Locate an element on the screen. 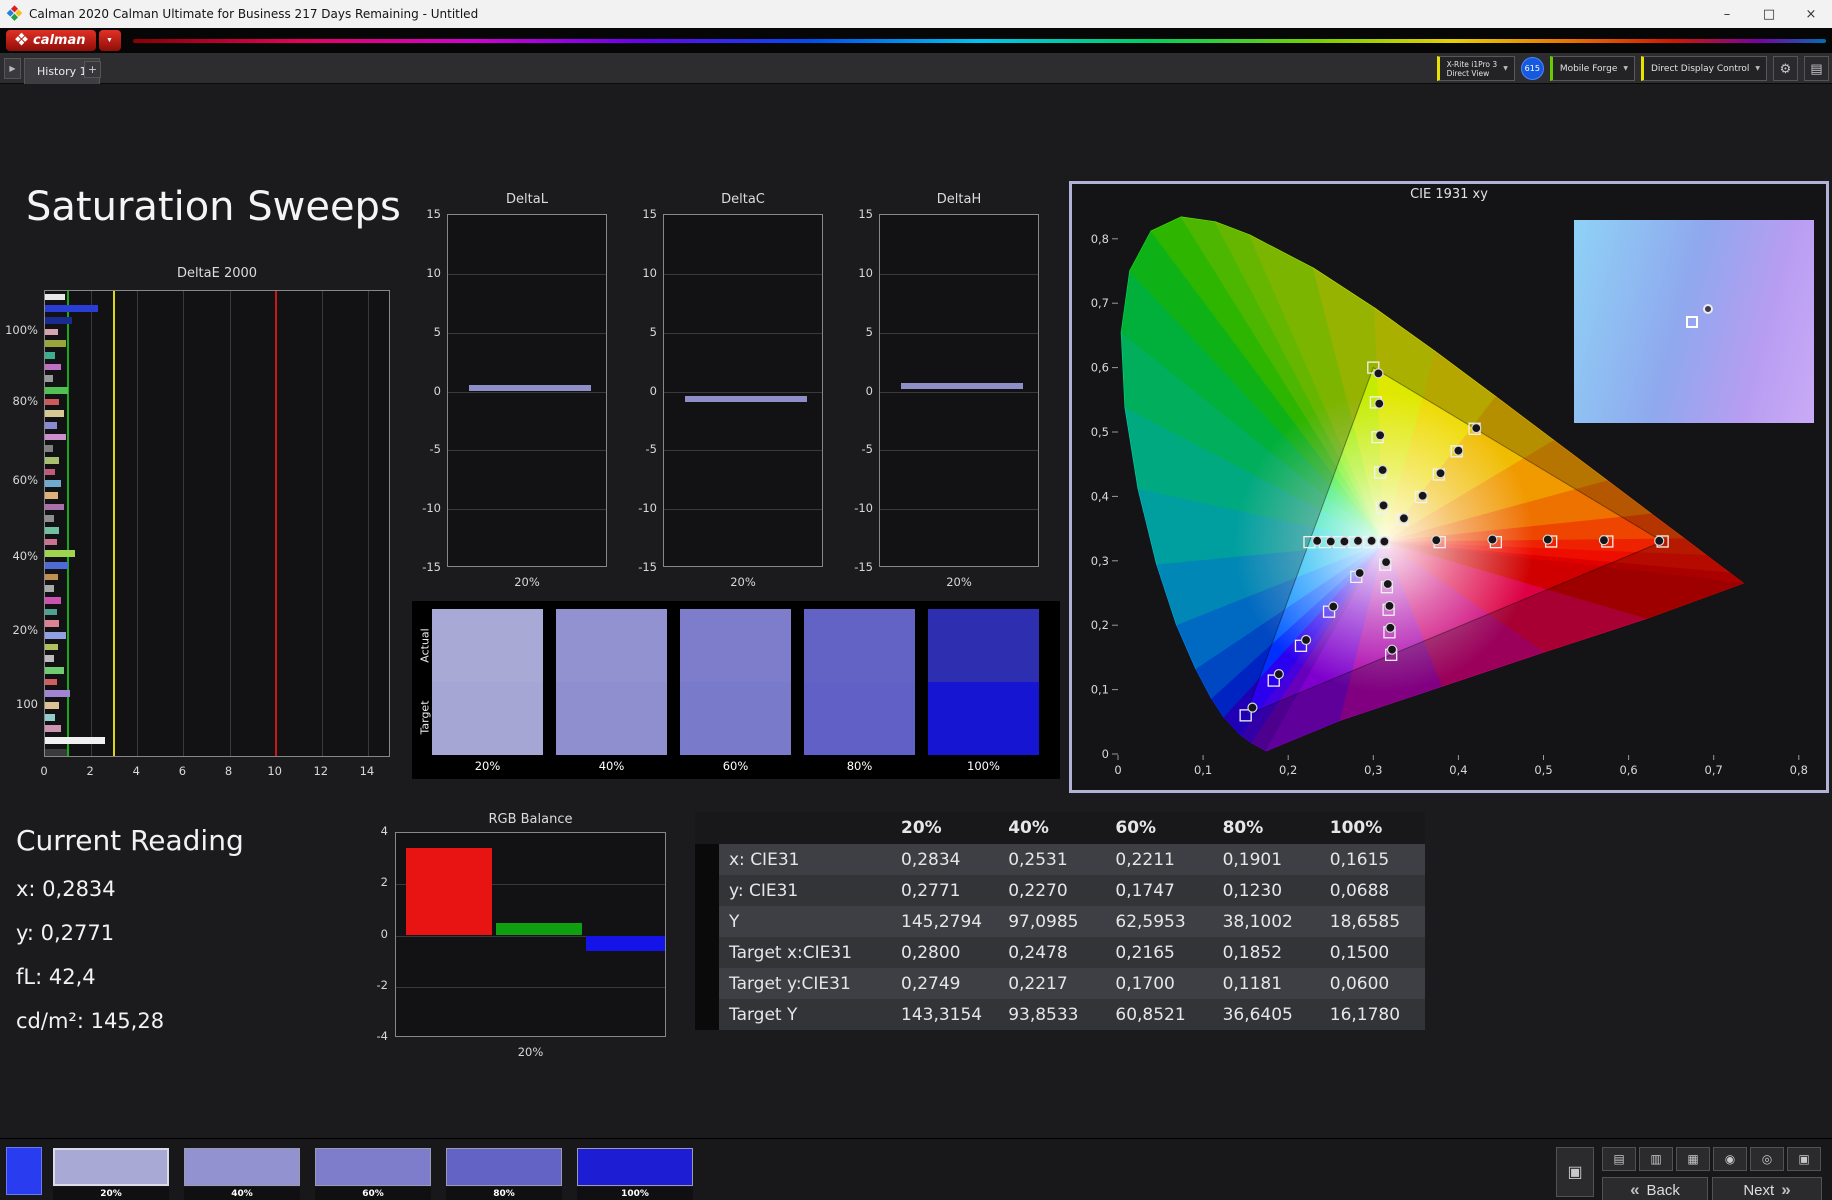 The image size is (1832, 1200). target-row-label: Target is located at coordinates (425, 717).